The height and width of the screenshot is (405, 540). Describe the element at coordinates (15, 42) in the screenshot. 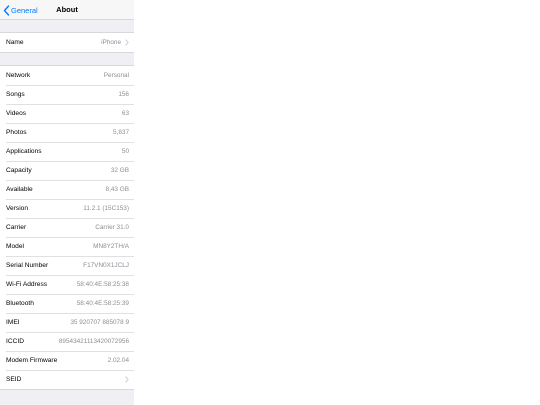

I see `name-row-label: Name` at that location.